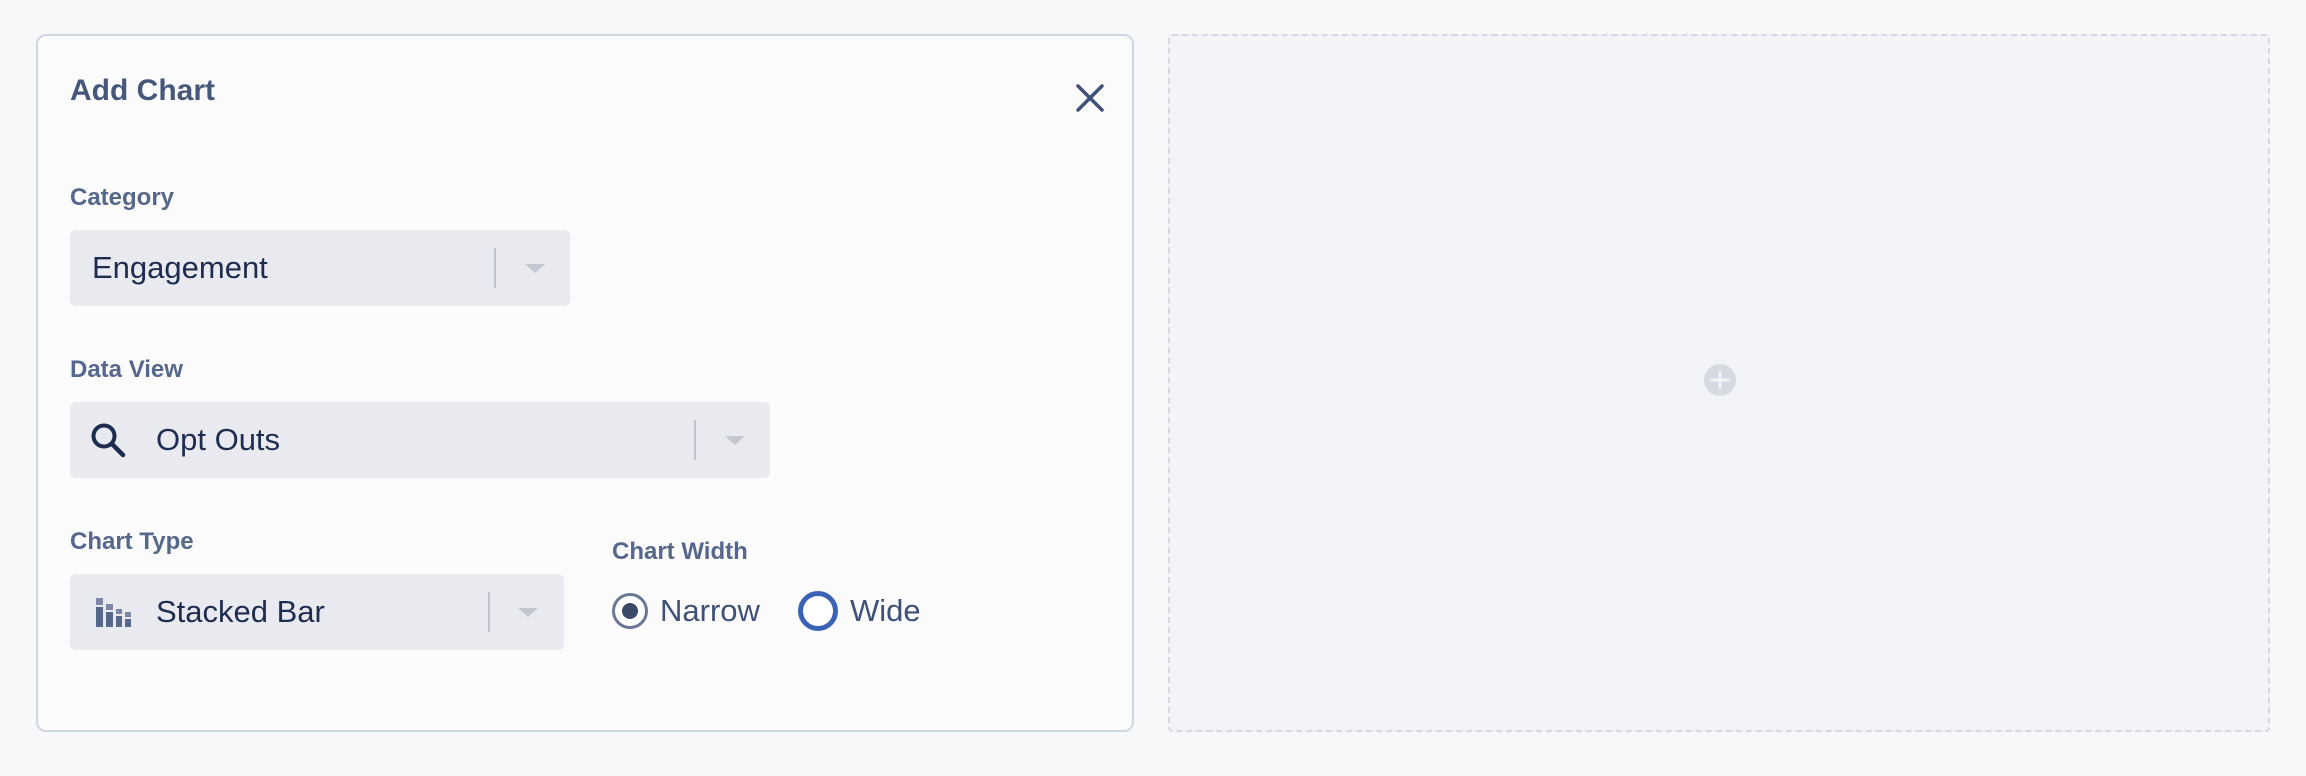 The image size is (2306, 776). I want to click on close-icon, so click(1090, 98).